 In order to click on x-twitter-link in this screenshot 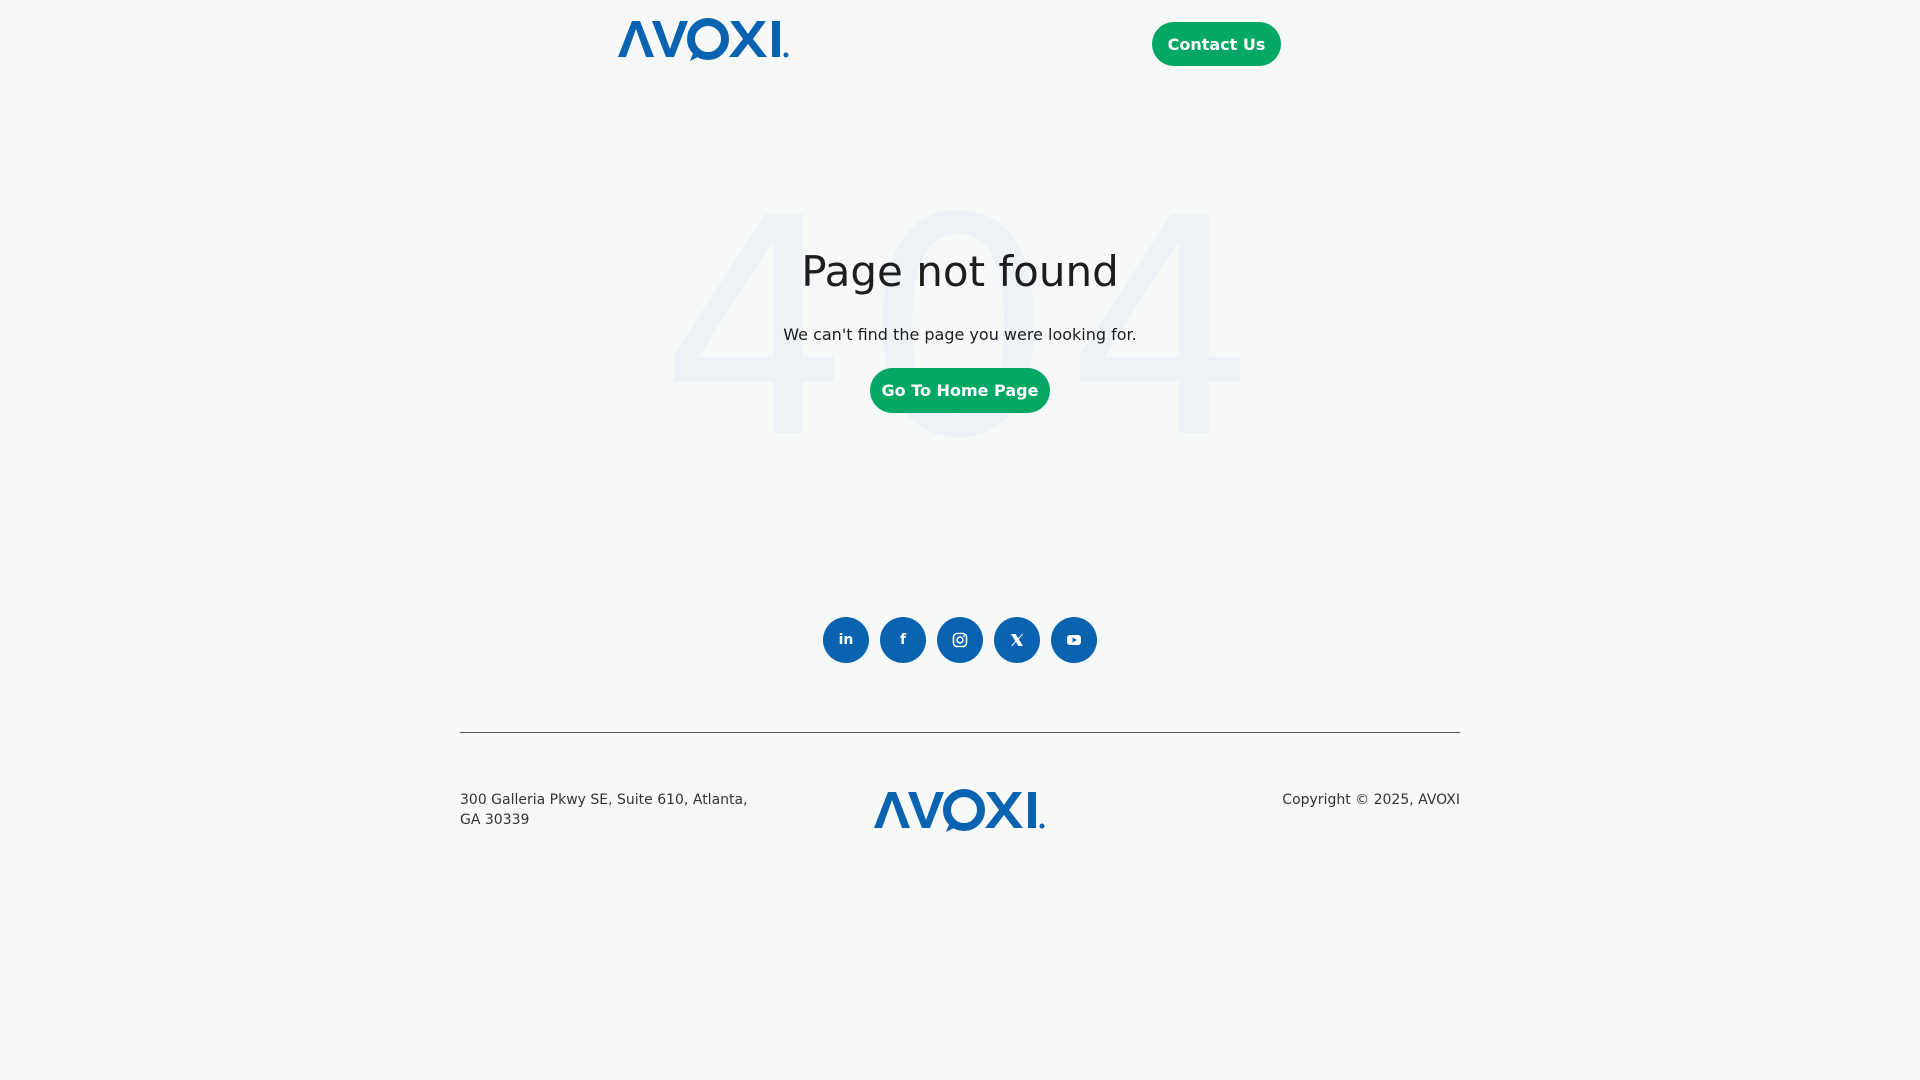, I will do `click(1017, 640)`.